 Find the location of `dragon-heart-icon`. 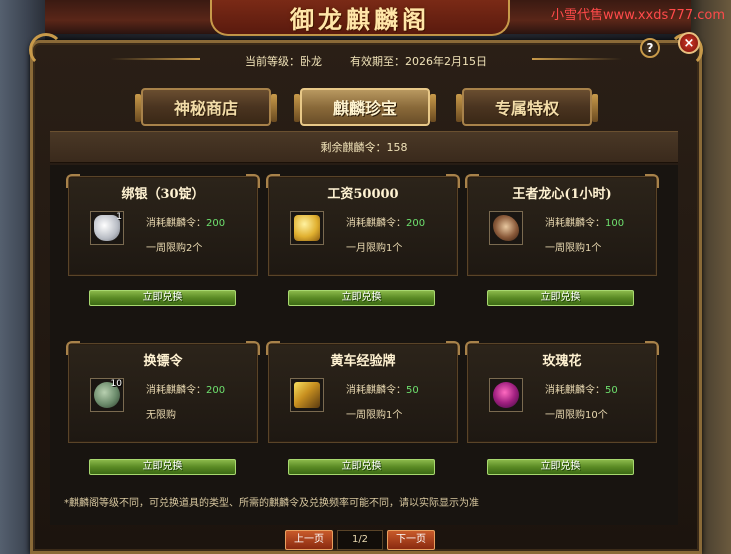

dragon-heart-icon is located at coordinates (506, 228).